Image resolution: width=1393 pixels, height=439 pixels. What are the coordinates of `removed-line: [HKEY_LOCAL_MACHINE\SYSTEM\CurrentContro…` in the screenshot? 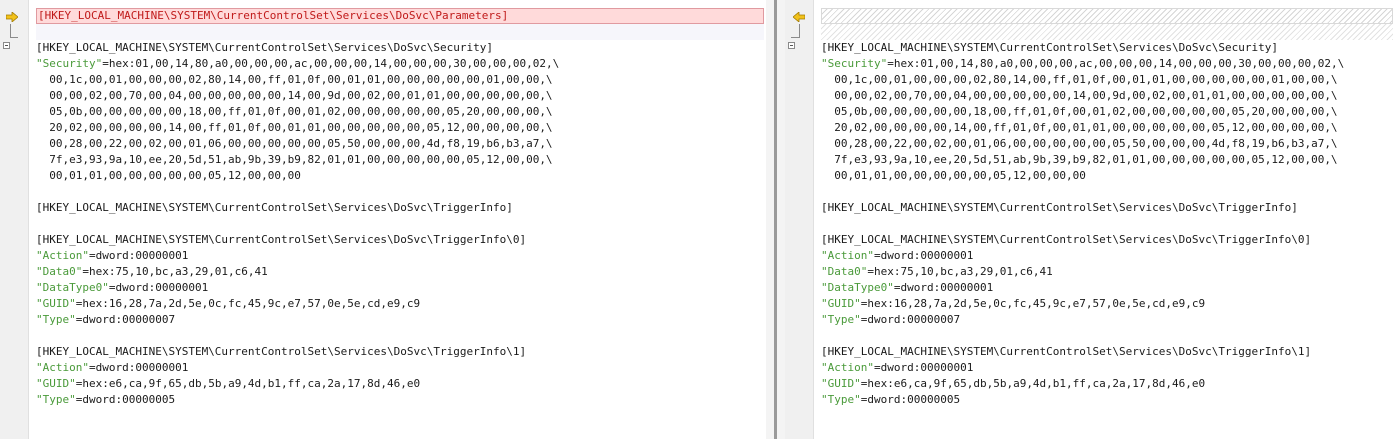 It's located at (400, 16).